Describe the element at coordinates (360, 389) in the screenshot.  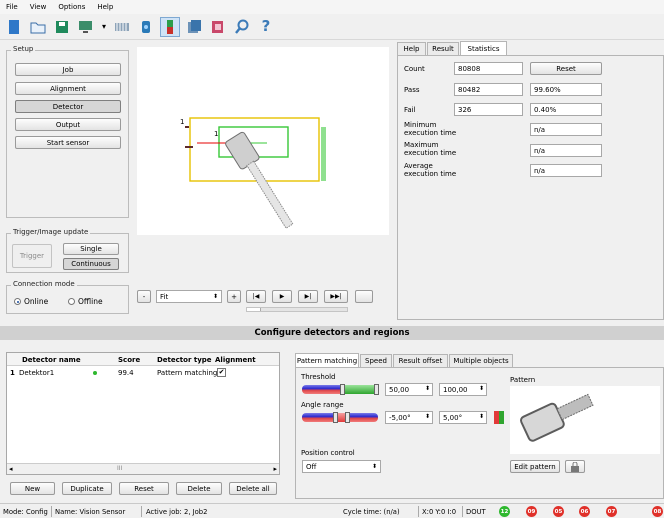
I see `threshold-range-fill` at that location.